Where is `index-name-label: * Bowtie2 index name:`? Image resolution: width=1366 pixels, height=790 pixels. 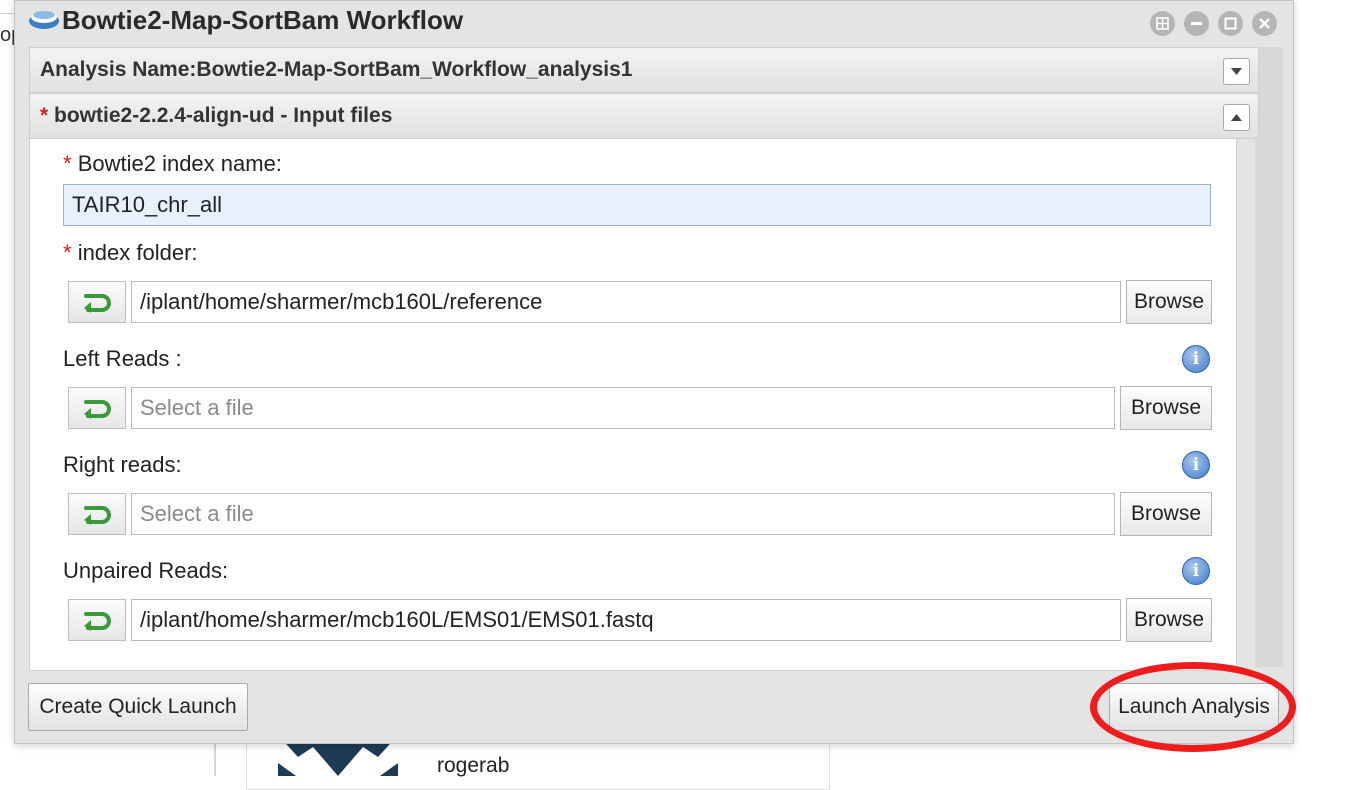
index-name-label: * Bowtie2 index name: is located at coordinates (172, 164).